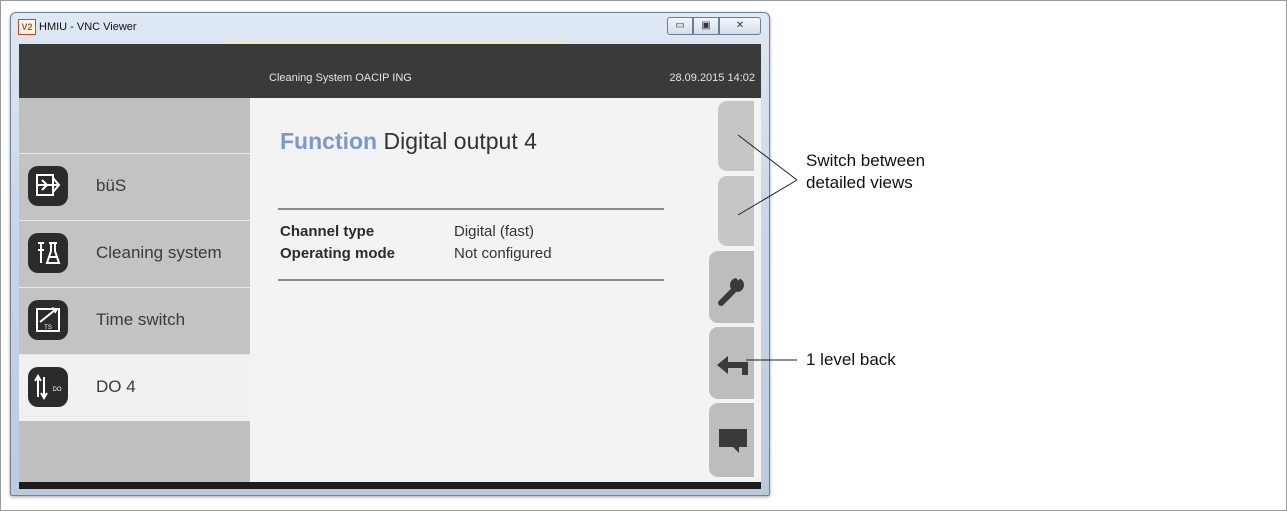 This screenshot has width=1287, height=511. I want to click on callout-switch-views-line2: detailed views, so click(859, 182).